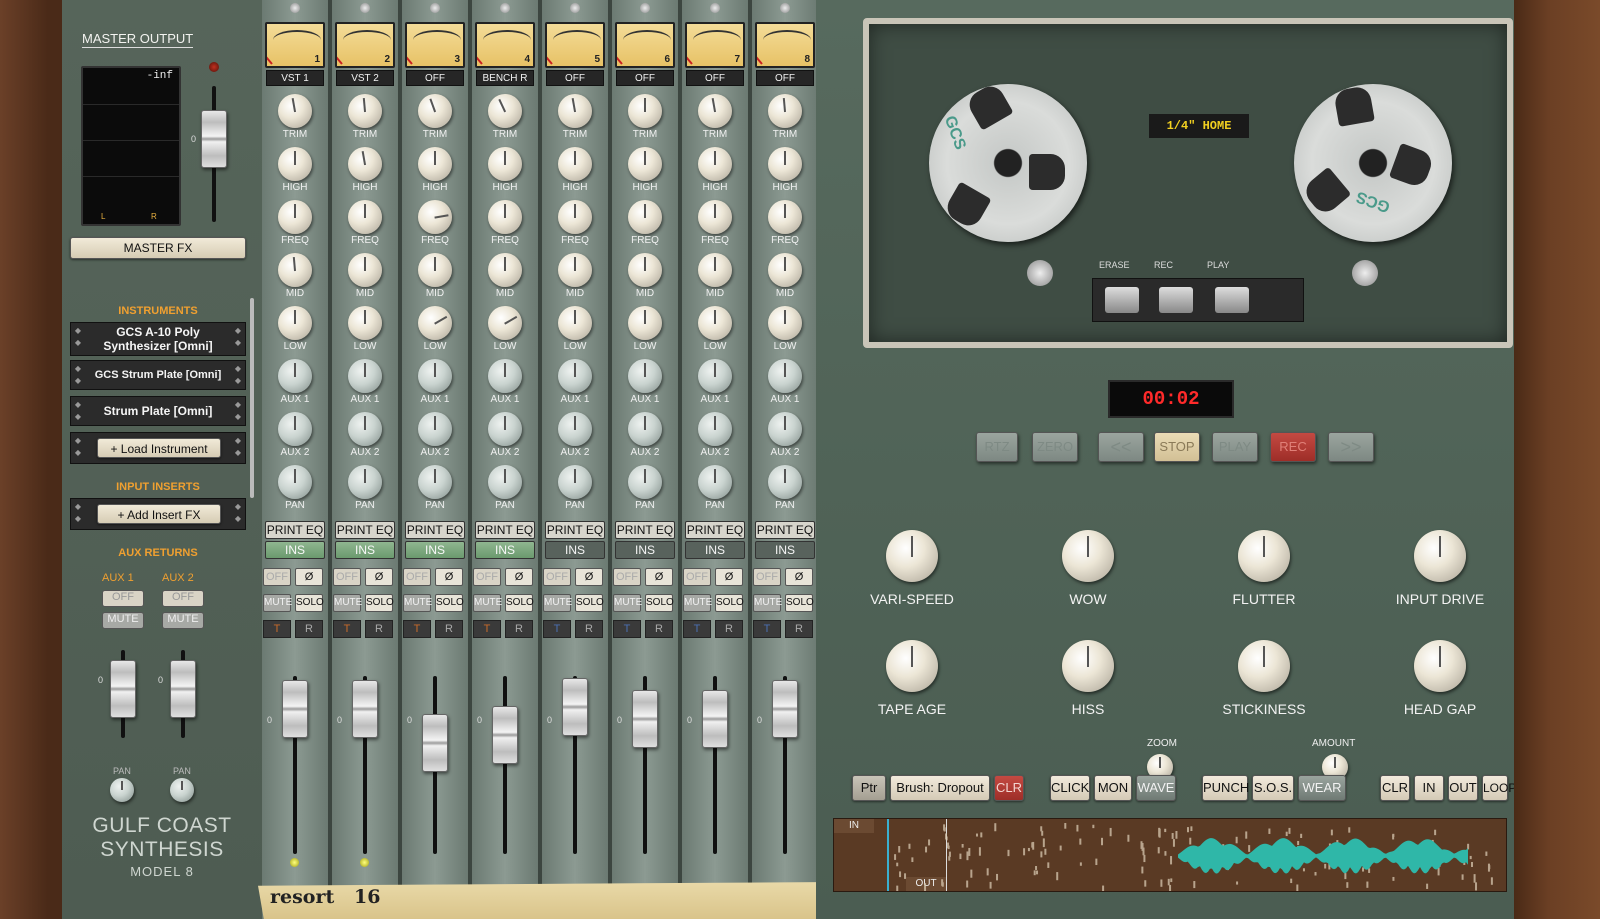  I want to click on monitor-button: MON, so click(1113, 788).